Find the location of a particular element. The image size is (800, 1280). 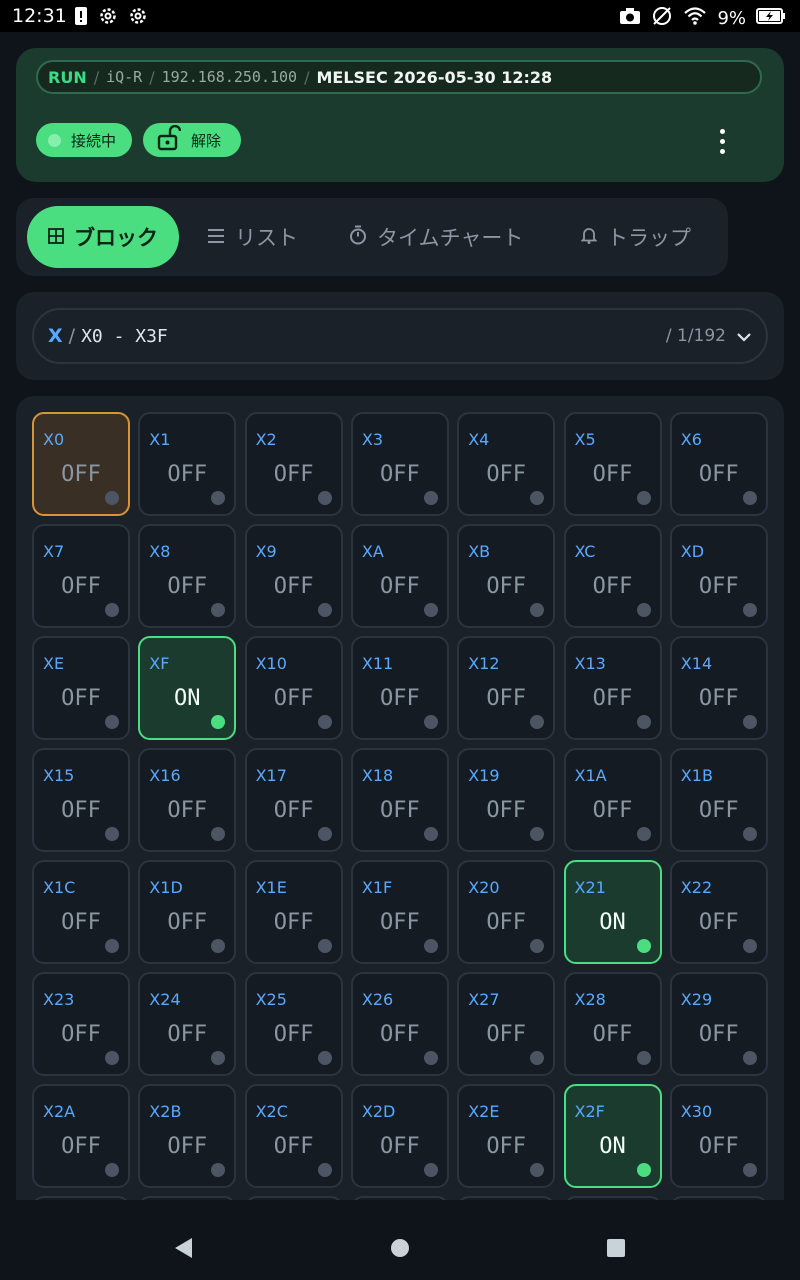

range-selector-panel: X / X0 - X3F / 1/192 is located at coordinates (400, 336).